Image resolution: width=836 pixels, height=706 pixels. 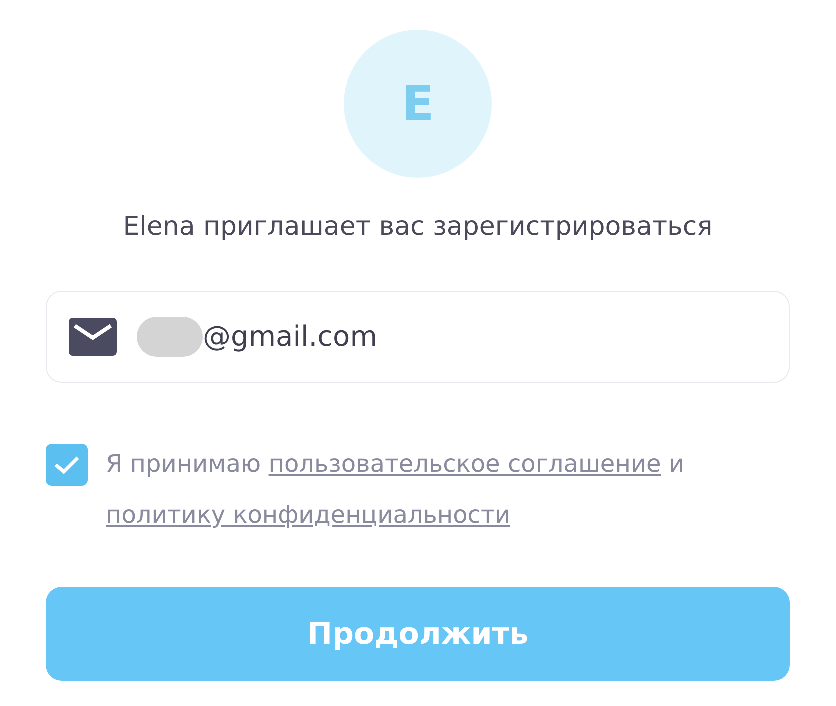 What do you see at coordinates (418, 337) in the screenshot?
I see `email-field: @gmail.com` at bounding box center [418, 337].